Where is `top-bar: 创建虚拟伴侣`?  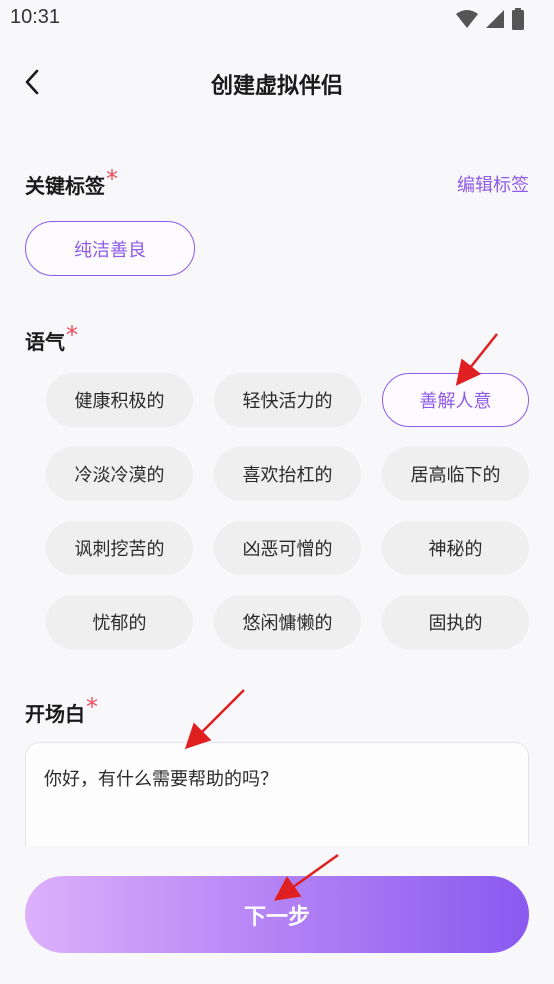
top-bar: 创建虚拟伴侣 is located at coordinates (277, 82).